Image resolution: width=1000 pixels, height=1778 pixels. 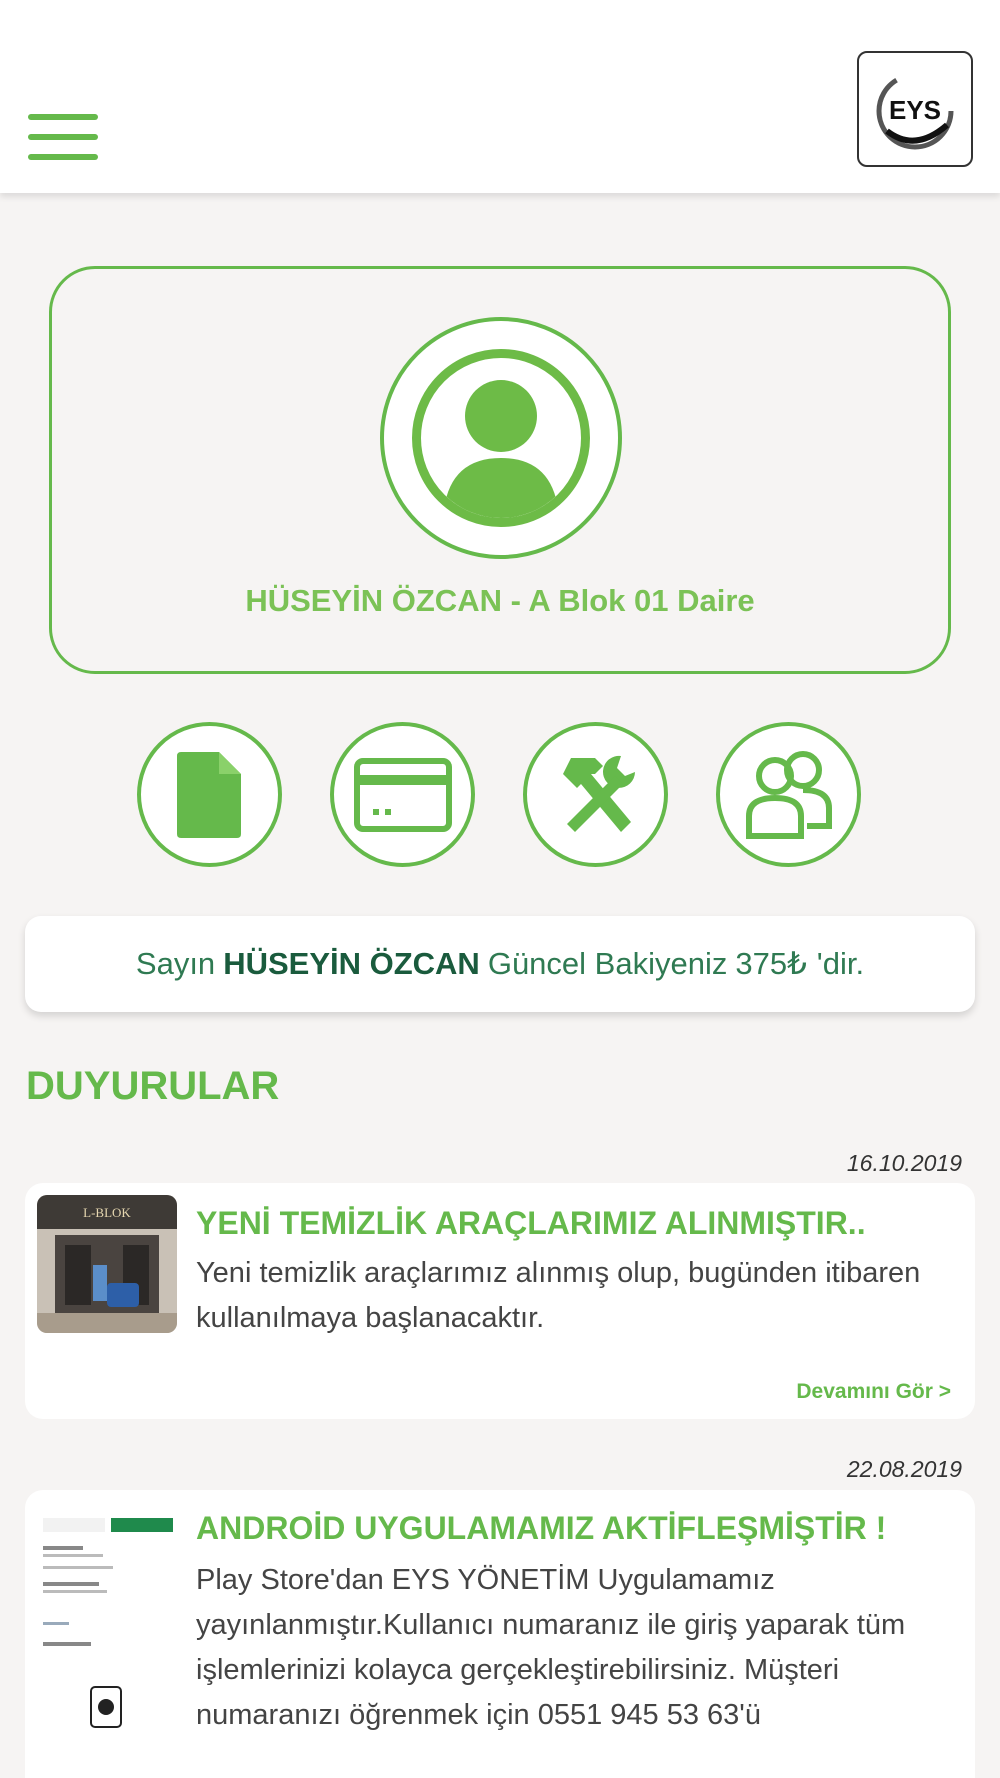 I want to click on eys-logo: EYS, so click(x=915, y=109).